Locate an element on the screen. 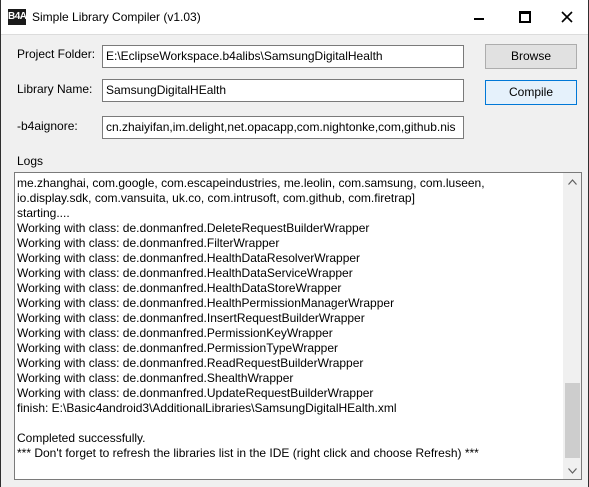  maximize-icon is located at coordinates (525, 17).